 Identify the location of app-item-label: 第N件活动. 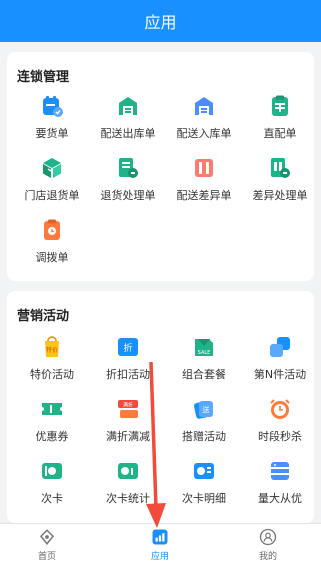
(280, 374).